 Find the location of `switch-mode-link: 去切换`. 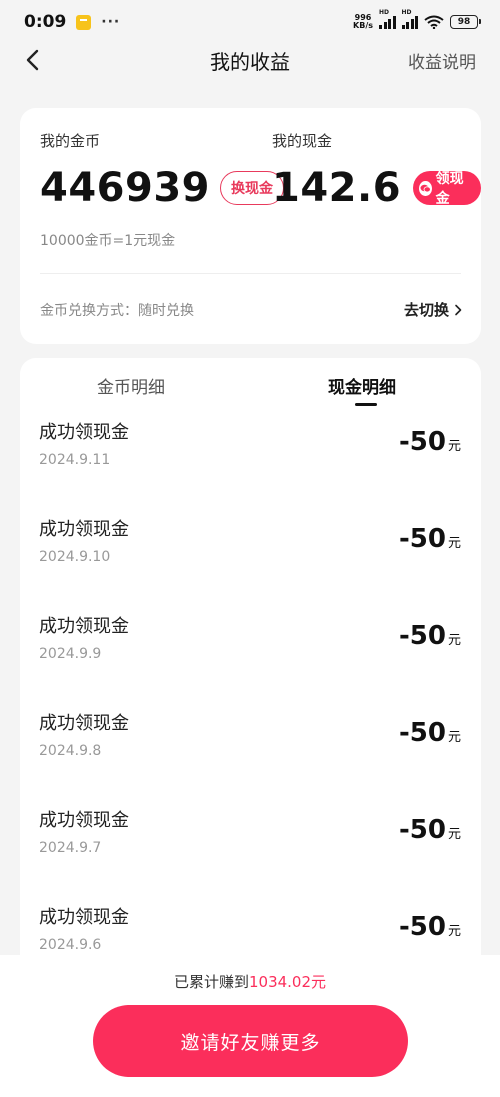

switch-mode-link: 去切换 is located at coordinates (433, 309).